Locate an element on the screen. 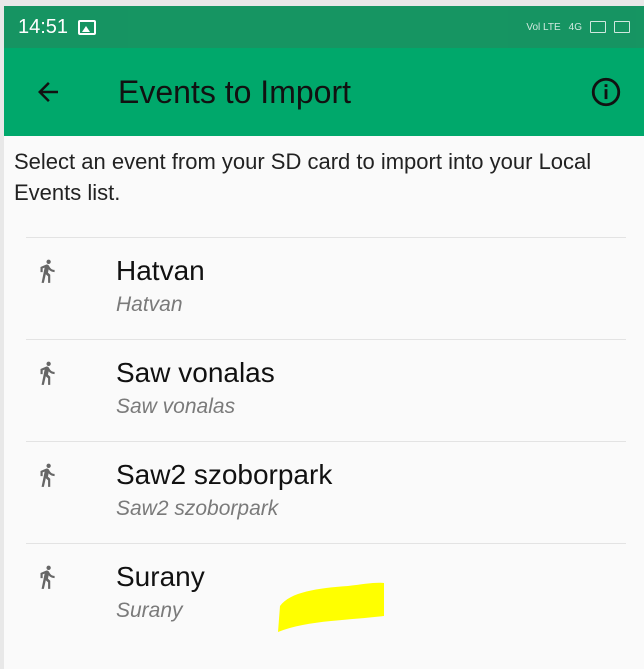  back-button is located at coordinates (48, 92).